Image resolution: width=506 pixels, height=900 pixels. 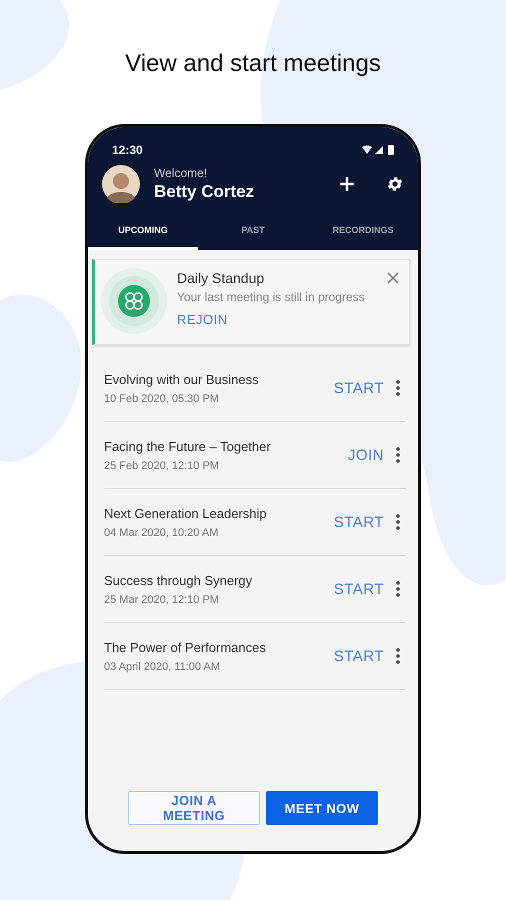 What do you see at coordinates (271, 297) in the screenshot?
I see `ongoing-meeting-message: Your last meeting is still in progress` at bounding box center [271, 297].